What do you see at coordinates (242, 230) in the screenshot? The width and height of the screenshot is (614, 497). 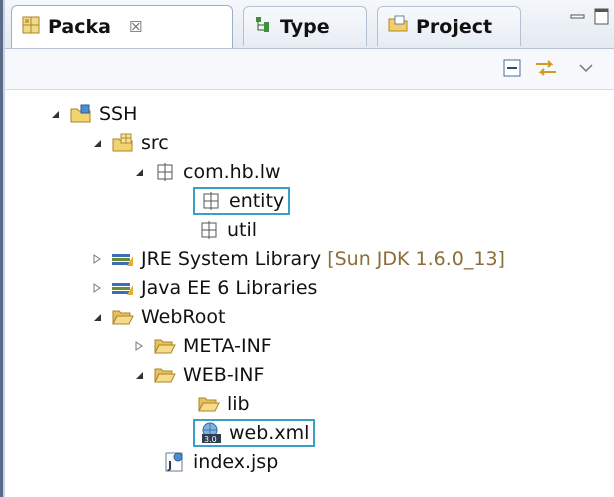 I see `tree-item-label: util` at bounding box center [242, 230].